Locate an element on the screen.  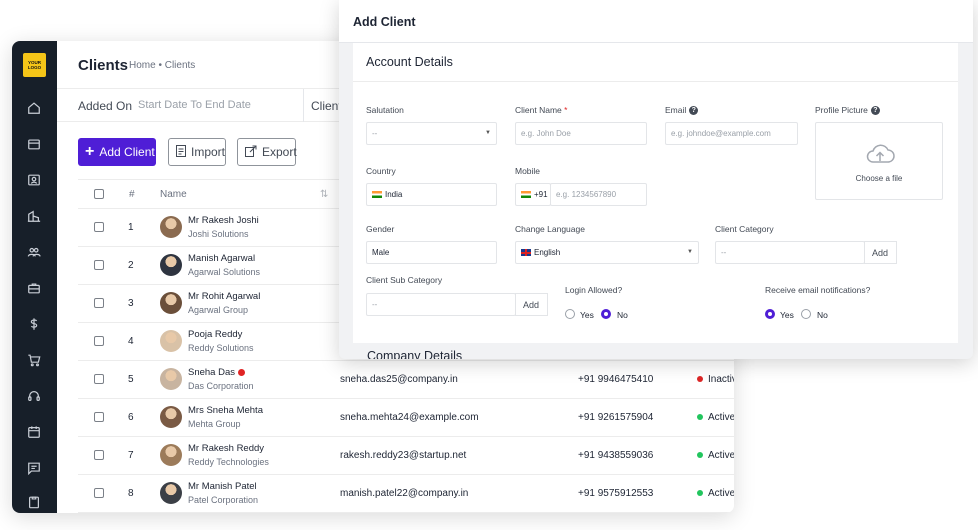
client-name: Mrs Sneha Mehta is located at coordinates (225, 410).